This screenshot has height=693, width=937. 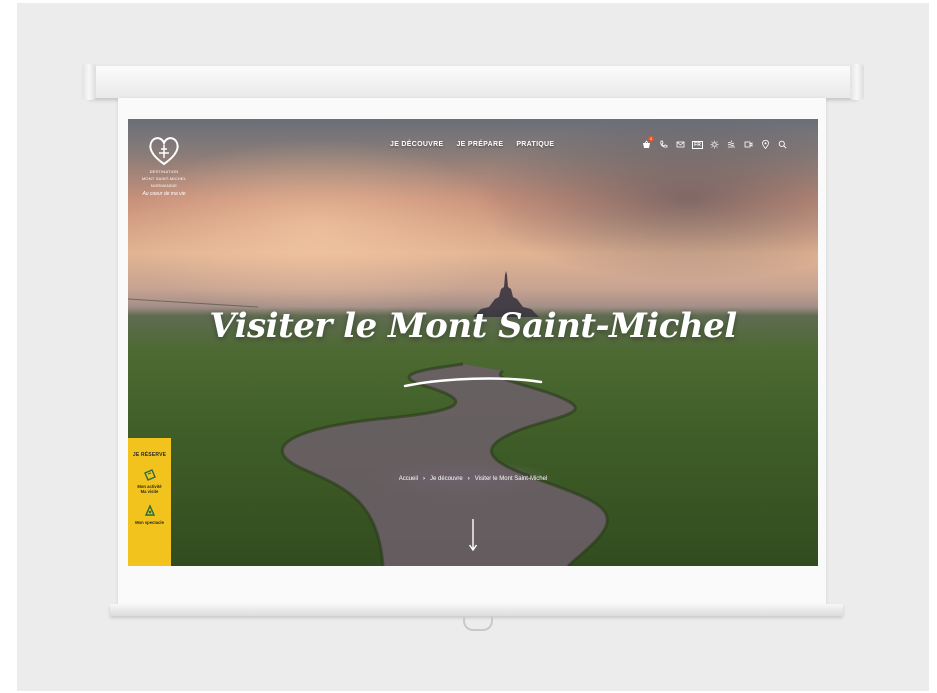 I want to click on reserve-show-label: Mon spectacle, so click(x=149, y=522).